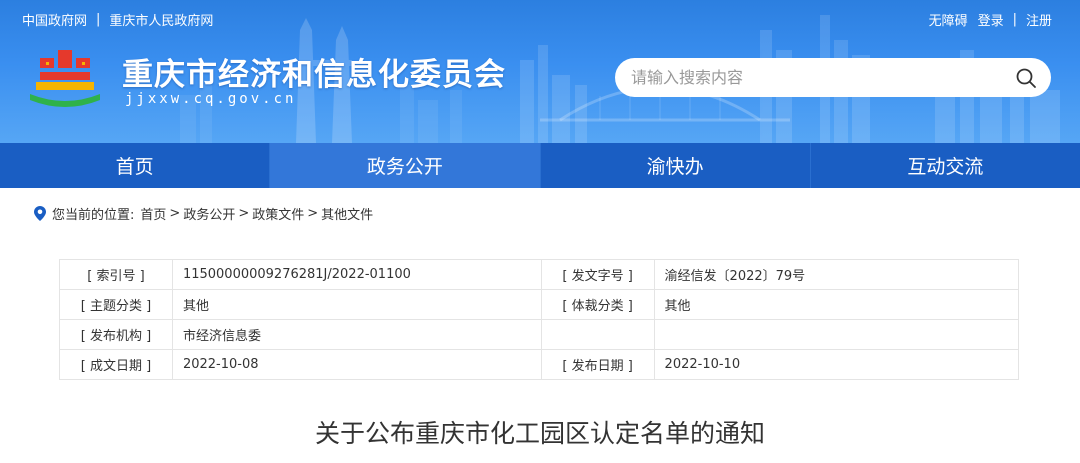  Describe the element at coordinates (347, 213) in the screenshot. I see `breadcrumb-item-other-docs: 其他文件` at that location.